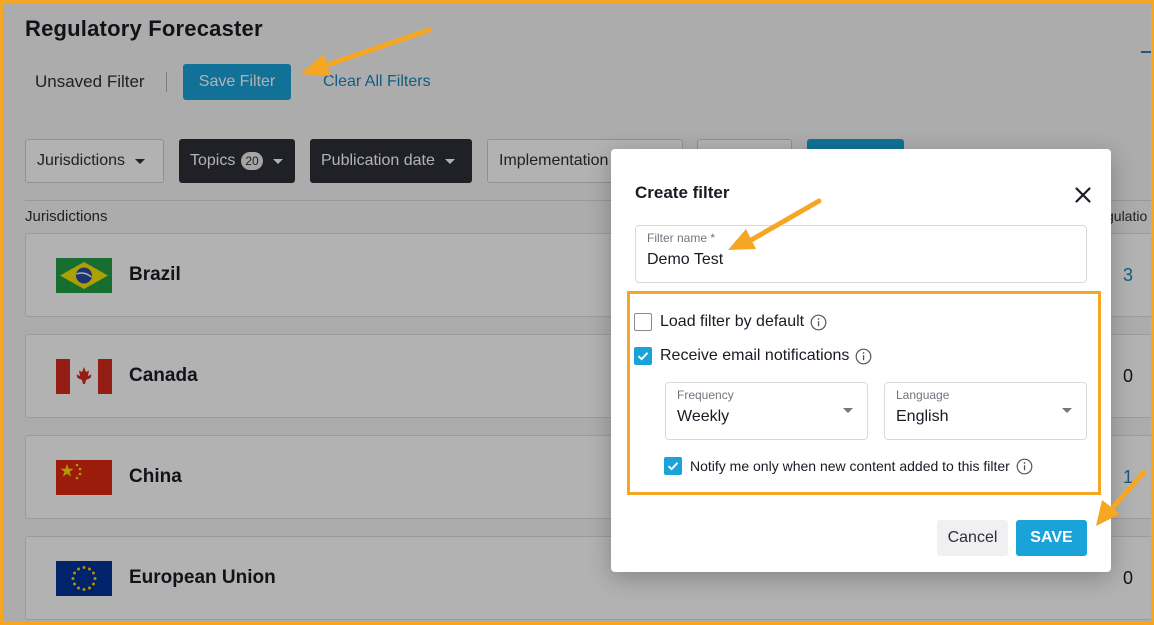 Image resolution: width=1154 pixels, height=625 pixels. What do you see at coordinates (923, 395) in the screenshot?
I see `language-label: Language` at bounding box center [923, 395].